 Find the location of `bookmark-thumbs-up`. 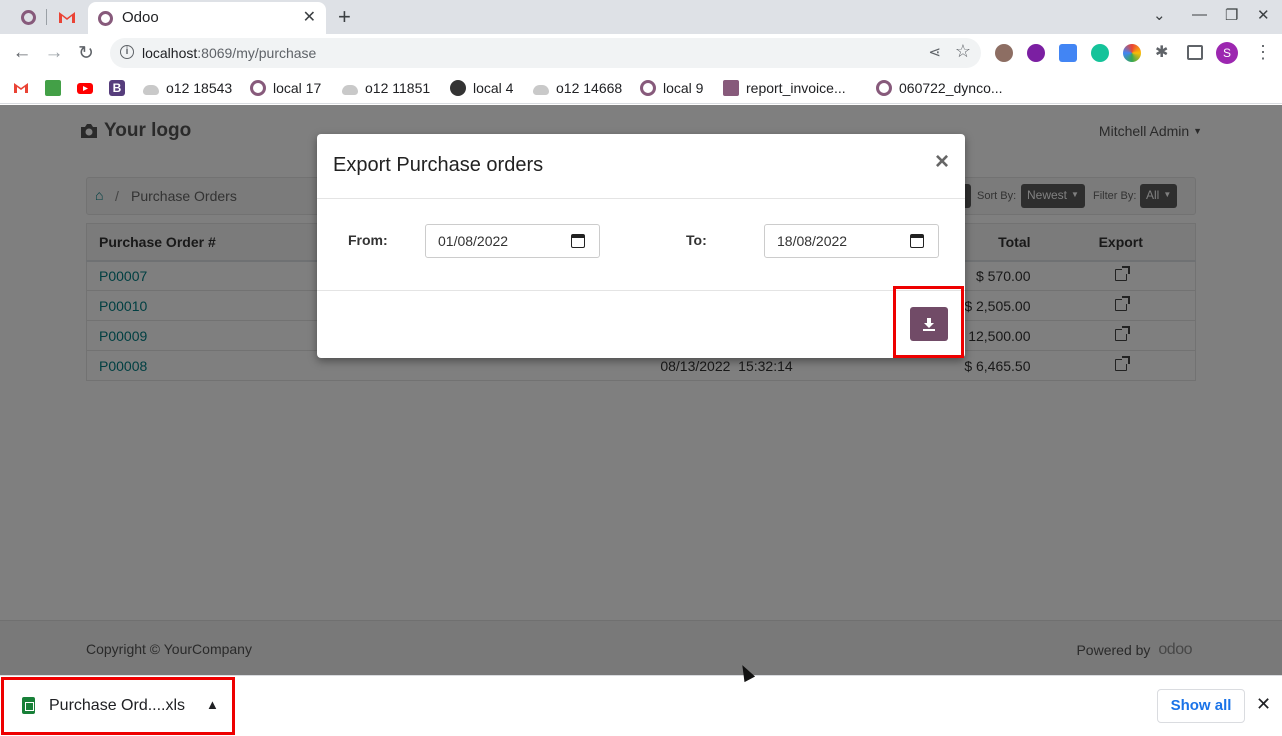

bookmark-thumbs-up is located at coordinates (53, 88).